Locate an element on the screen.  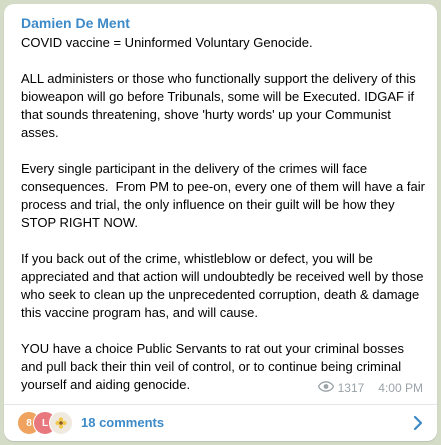
comments-count: 18 comments is located at coordinates (122, 423).